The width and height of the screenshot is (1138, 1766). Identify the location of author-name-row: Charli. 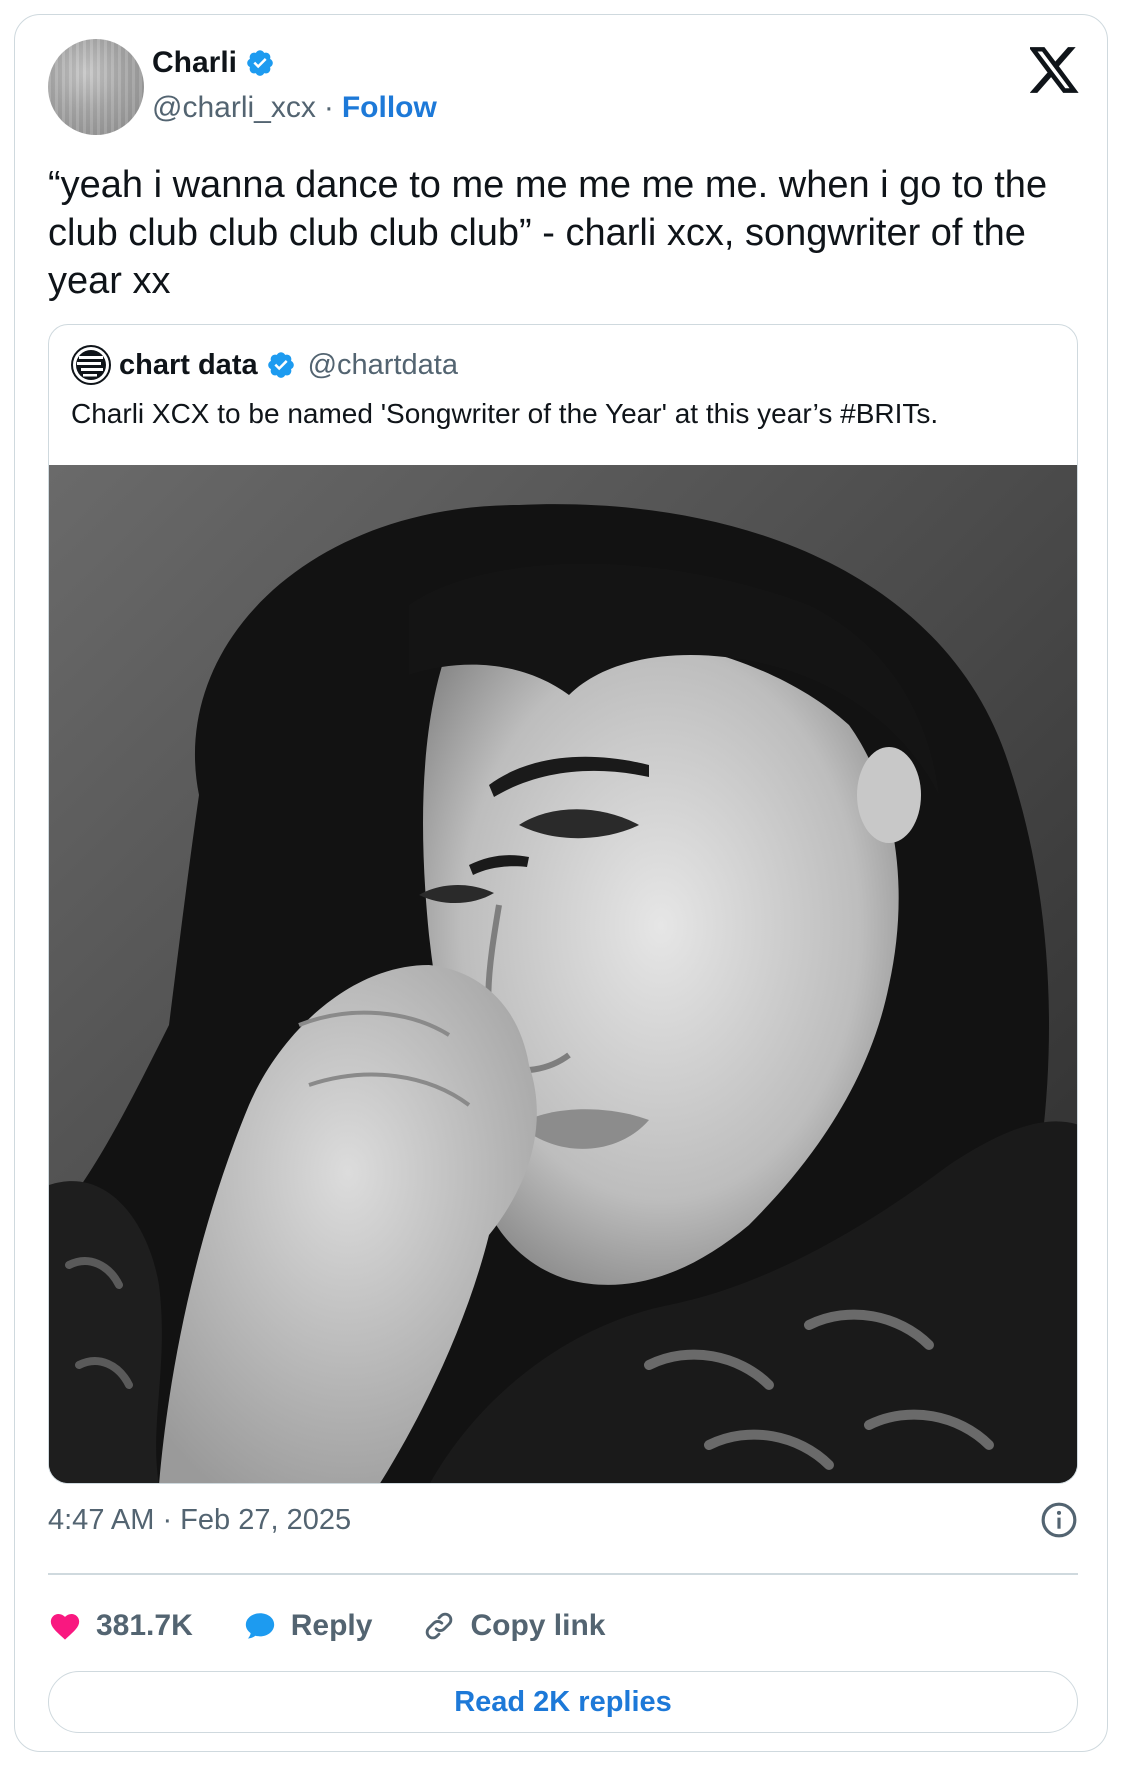
(213, 63).